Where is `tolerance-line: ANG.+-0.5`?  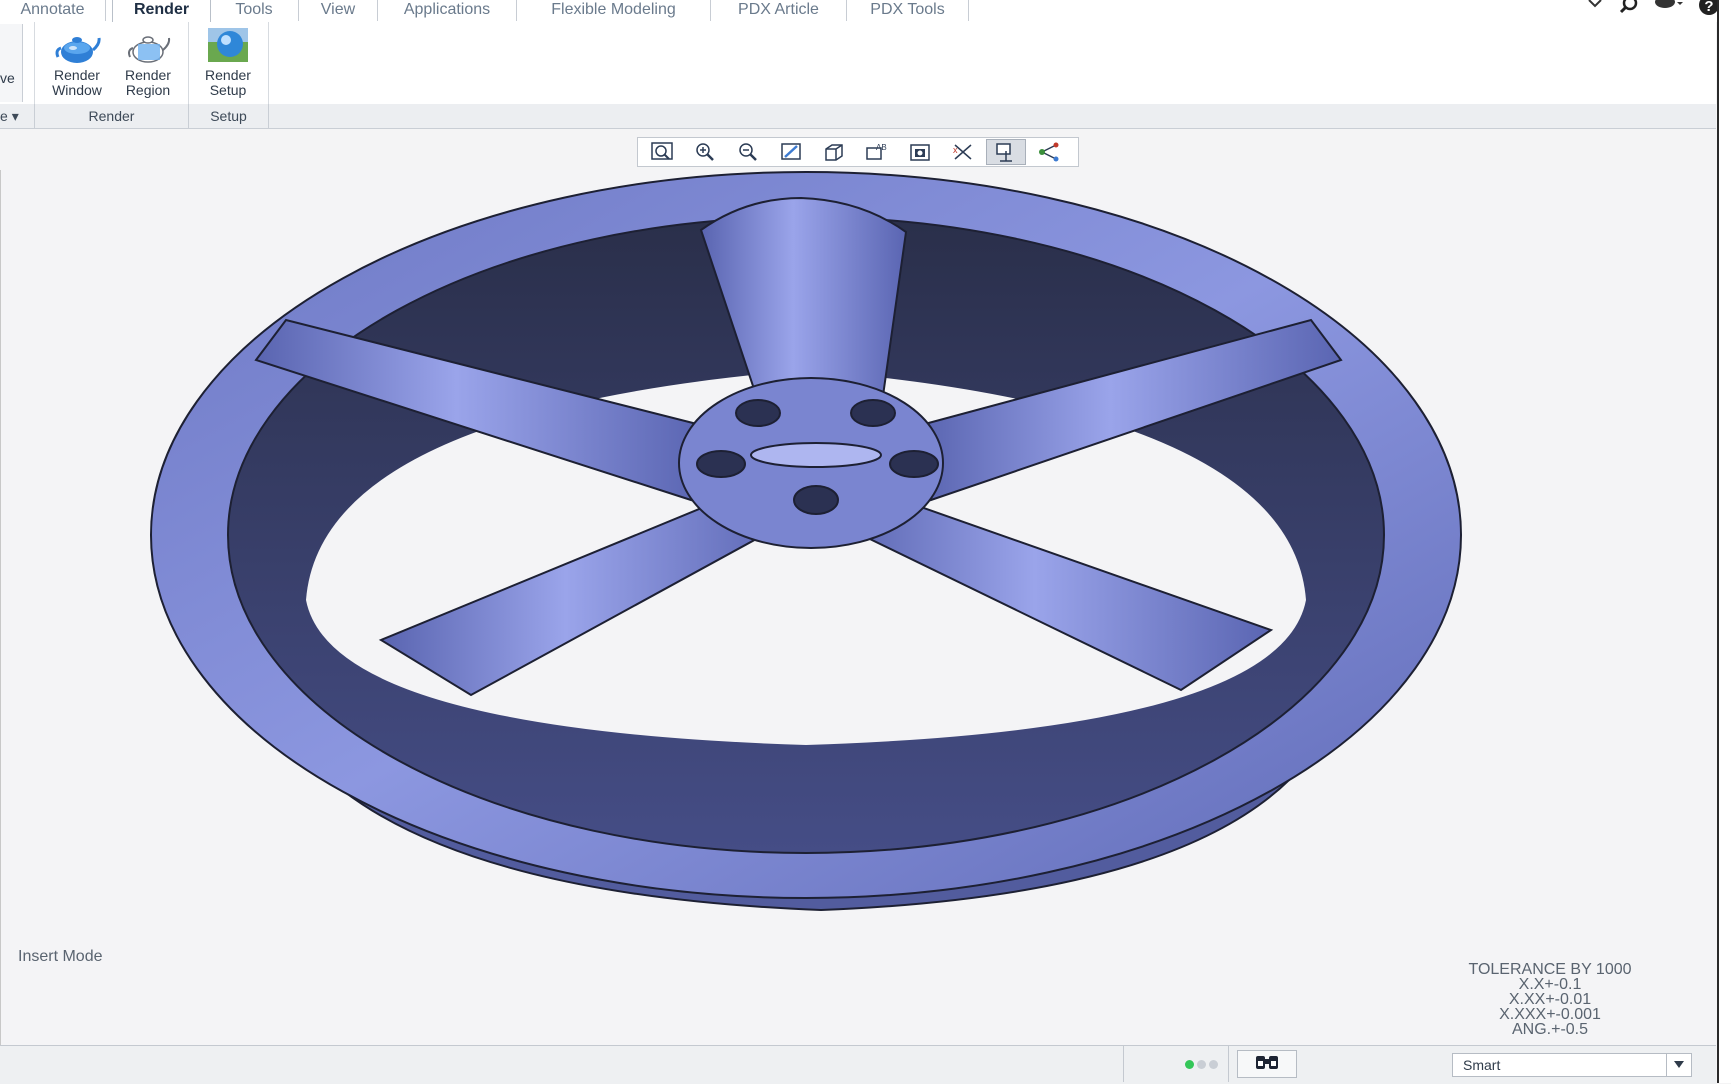 tolerance-line: ANG.+-0.5 is located at coordinates (1550, 1029).